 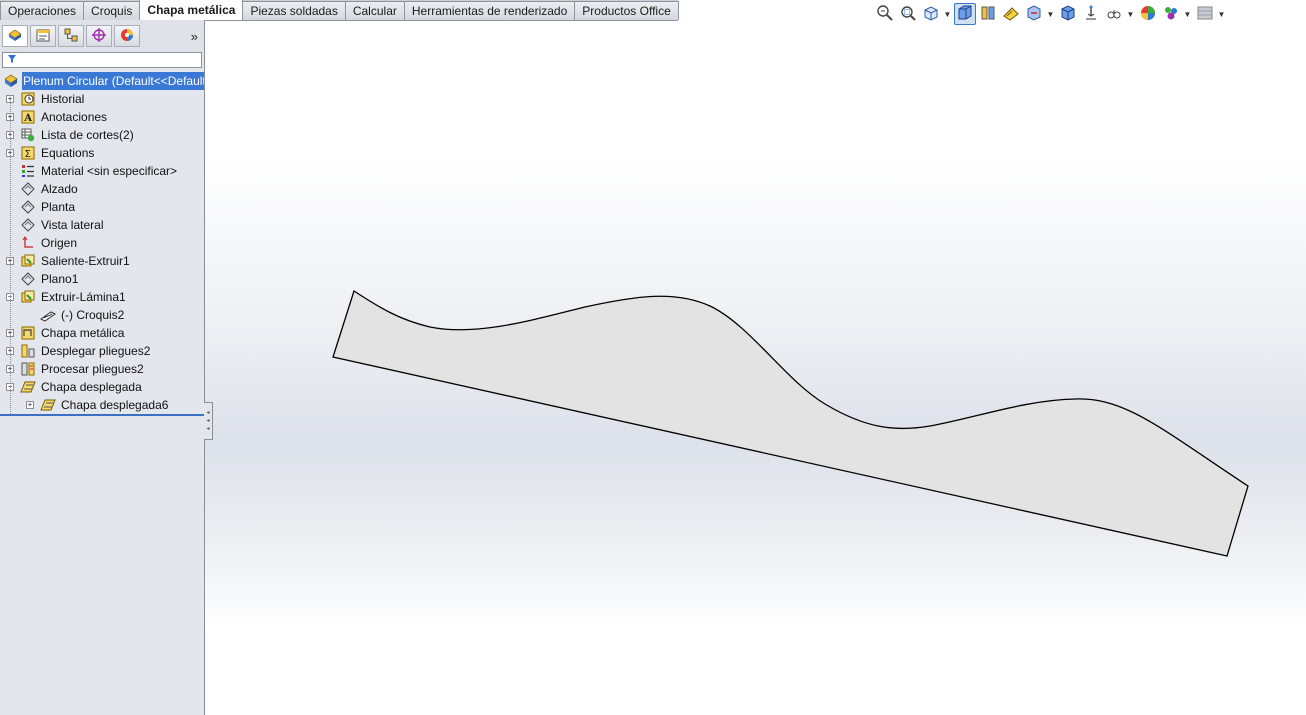 I want to click on appearance-button, so click(x=1148, y=14).